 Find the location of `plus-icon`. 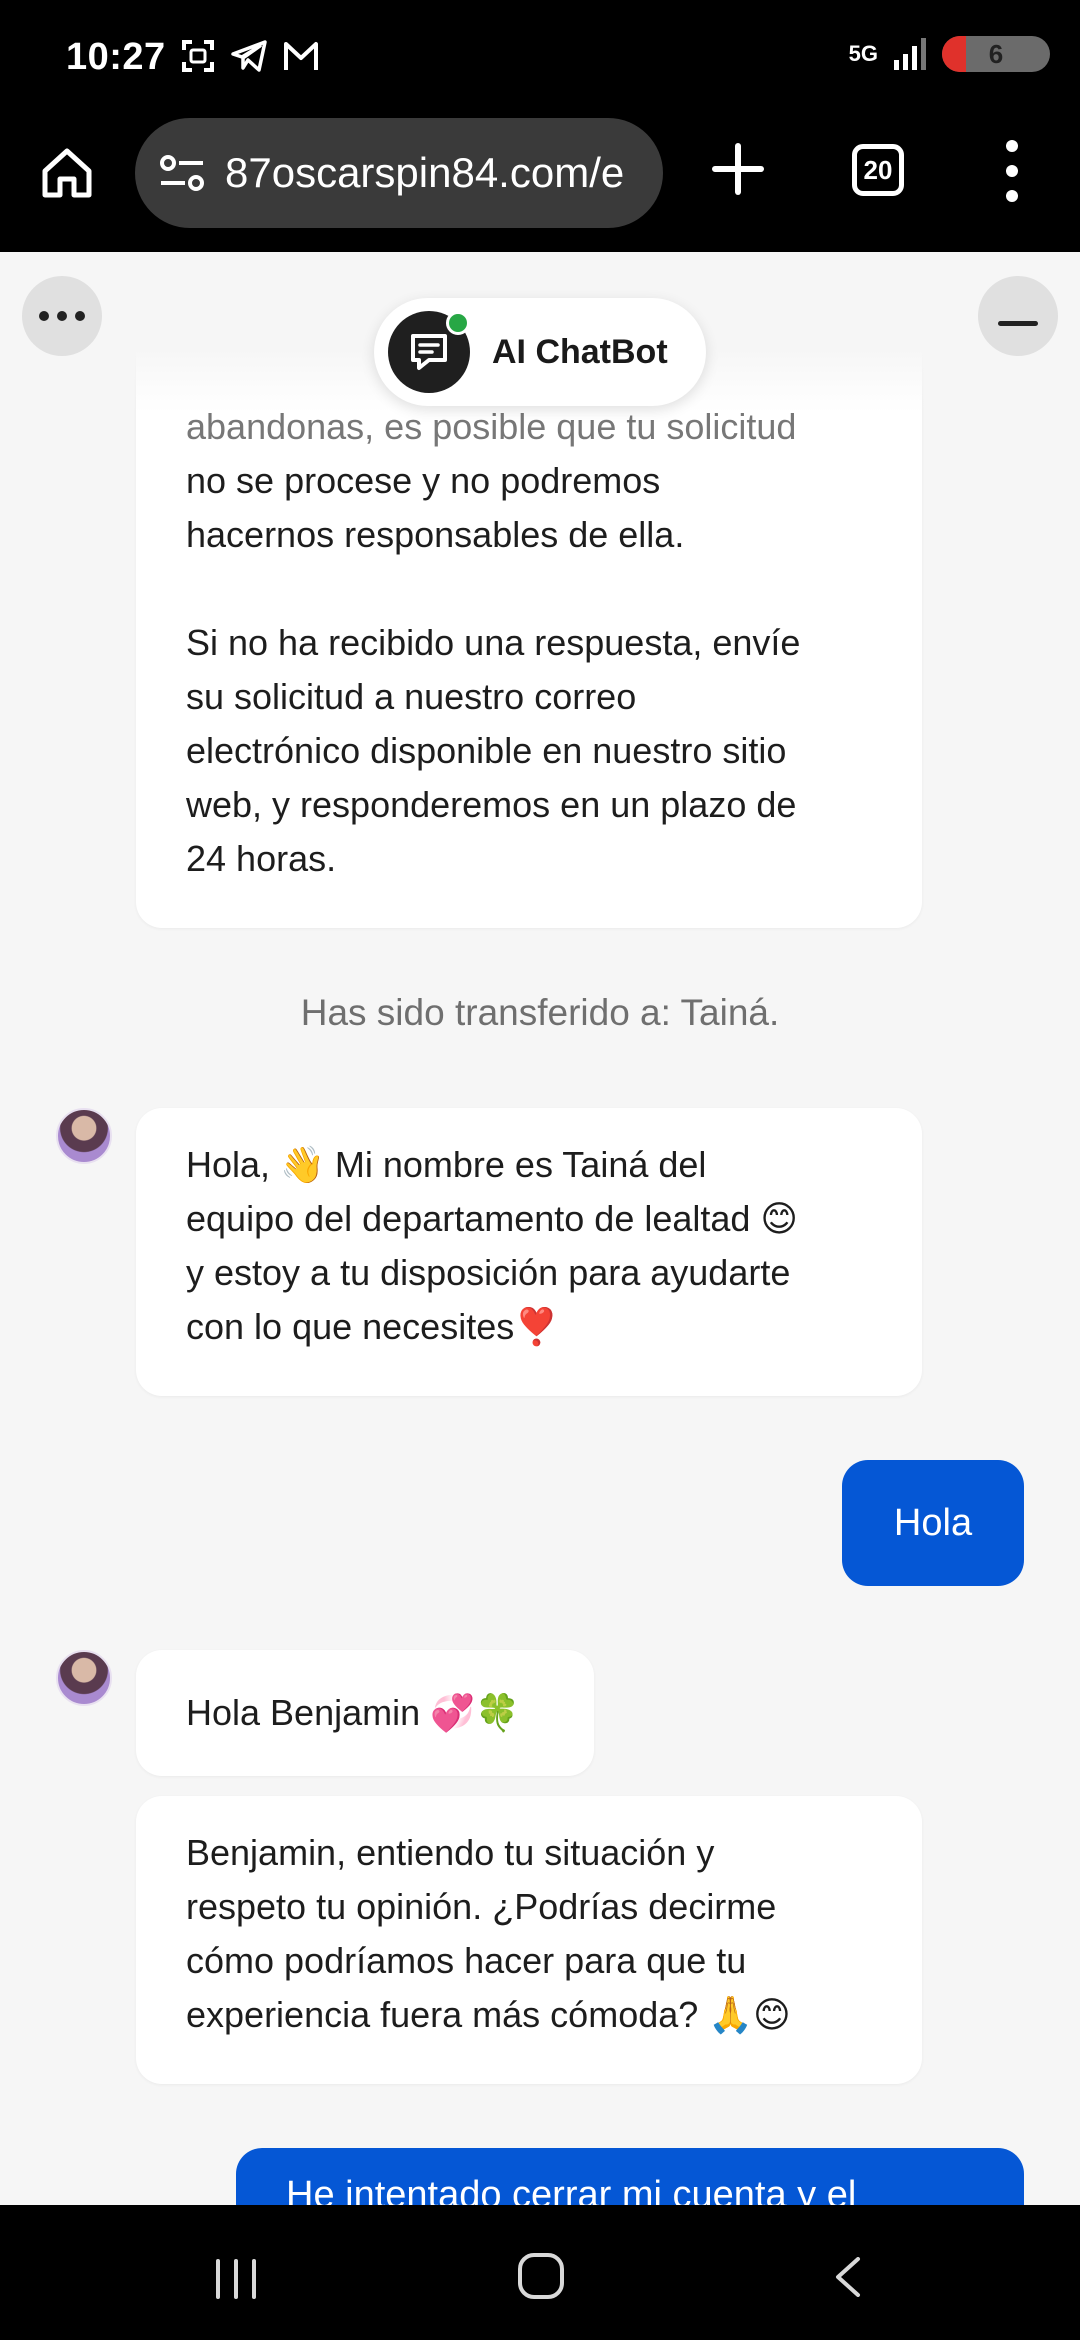

plus-icon is located at coordinates (738, 169).